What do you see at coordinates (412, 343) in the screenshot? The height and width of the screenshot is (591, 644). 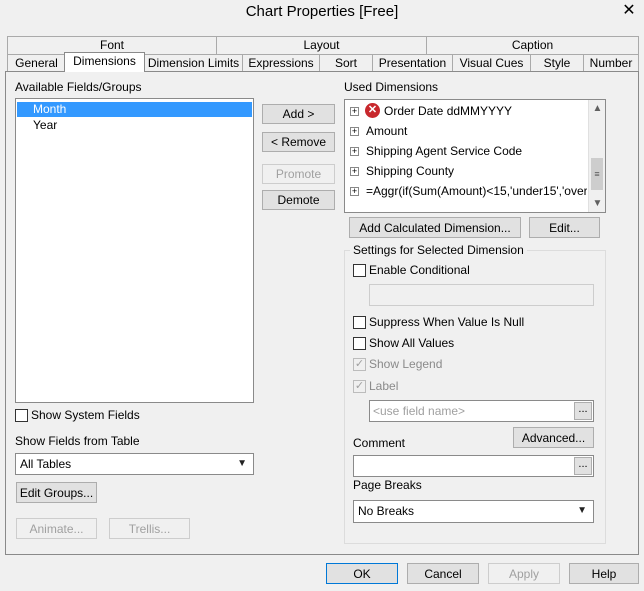 I see `show-all-values-label: Show All Values` at bounding box center [412, 343].